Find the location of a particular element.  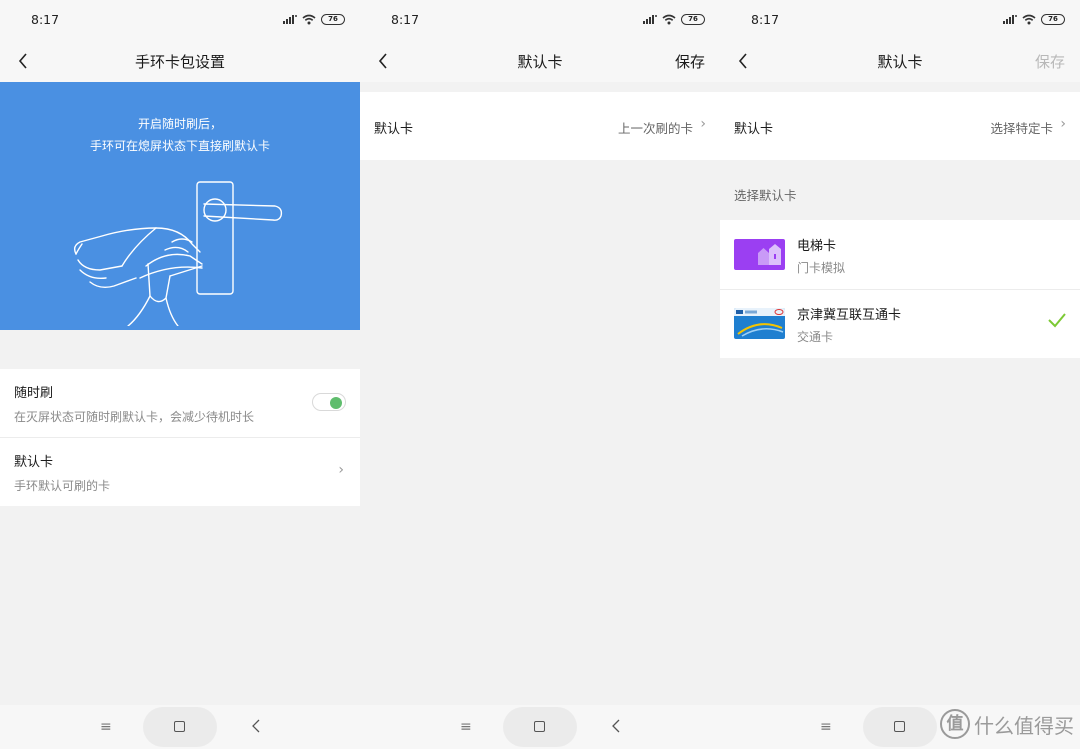

card-type: 门卡模拟 is located at coordinates (821, 268).